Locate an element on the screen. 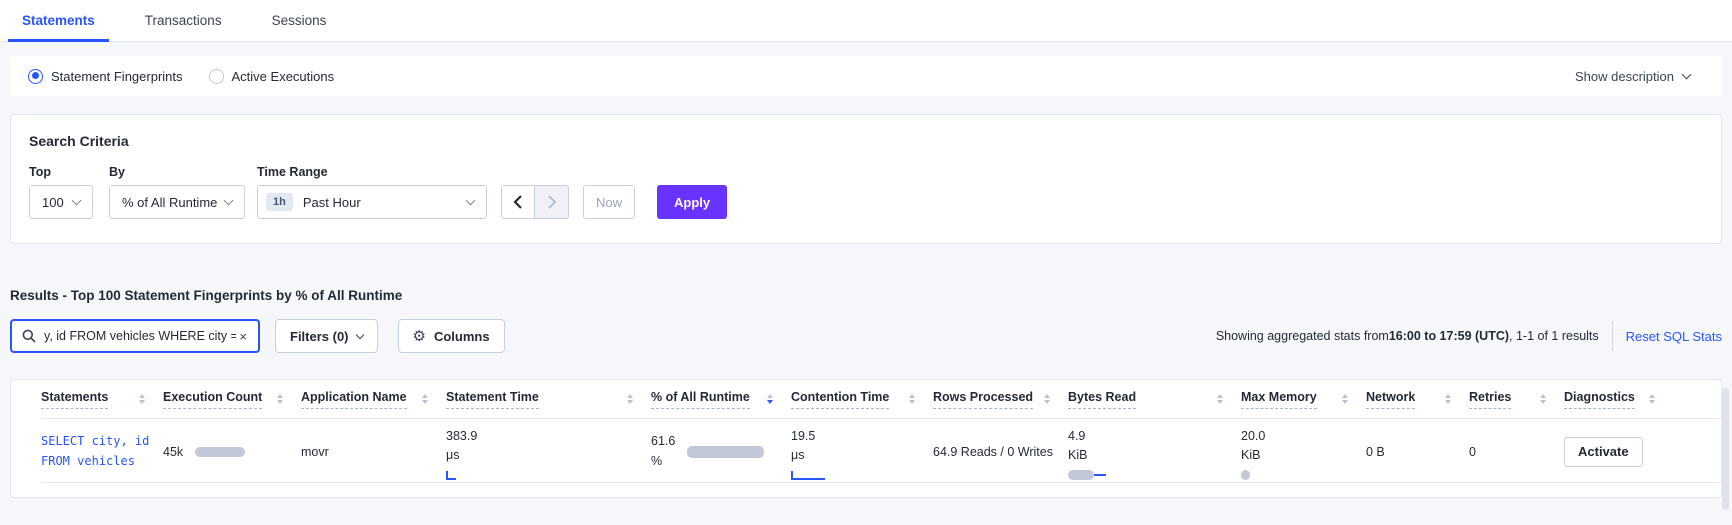  radio-unselected-icon is located at coordinates (216, 76).